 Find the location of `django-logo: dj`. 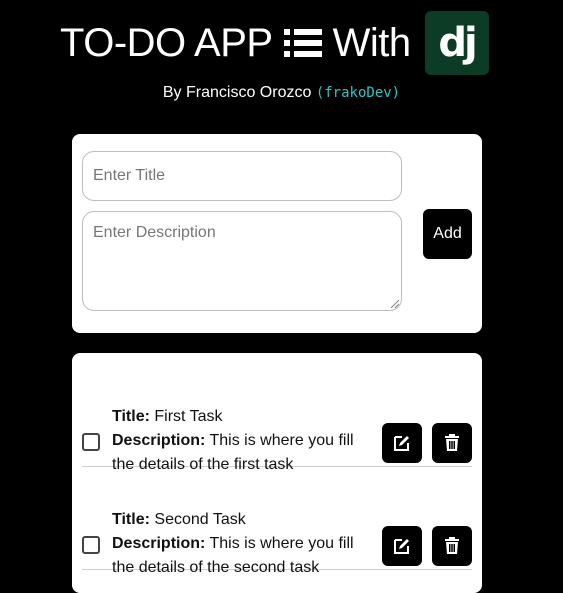

django-logo: dj is located at coordinates (456, 43).